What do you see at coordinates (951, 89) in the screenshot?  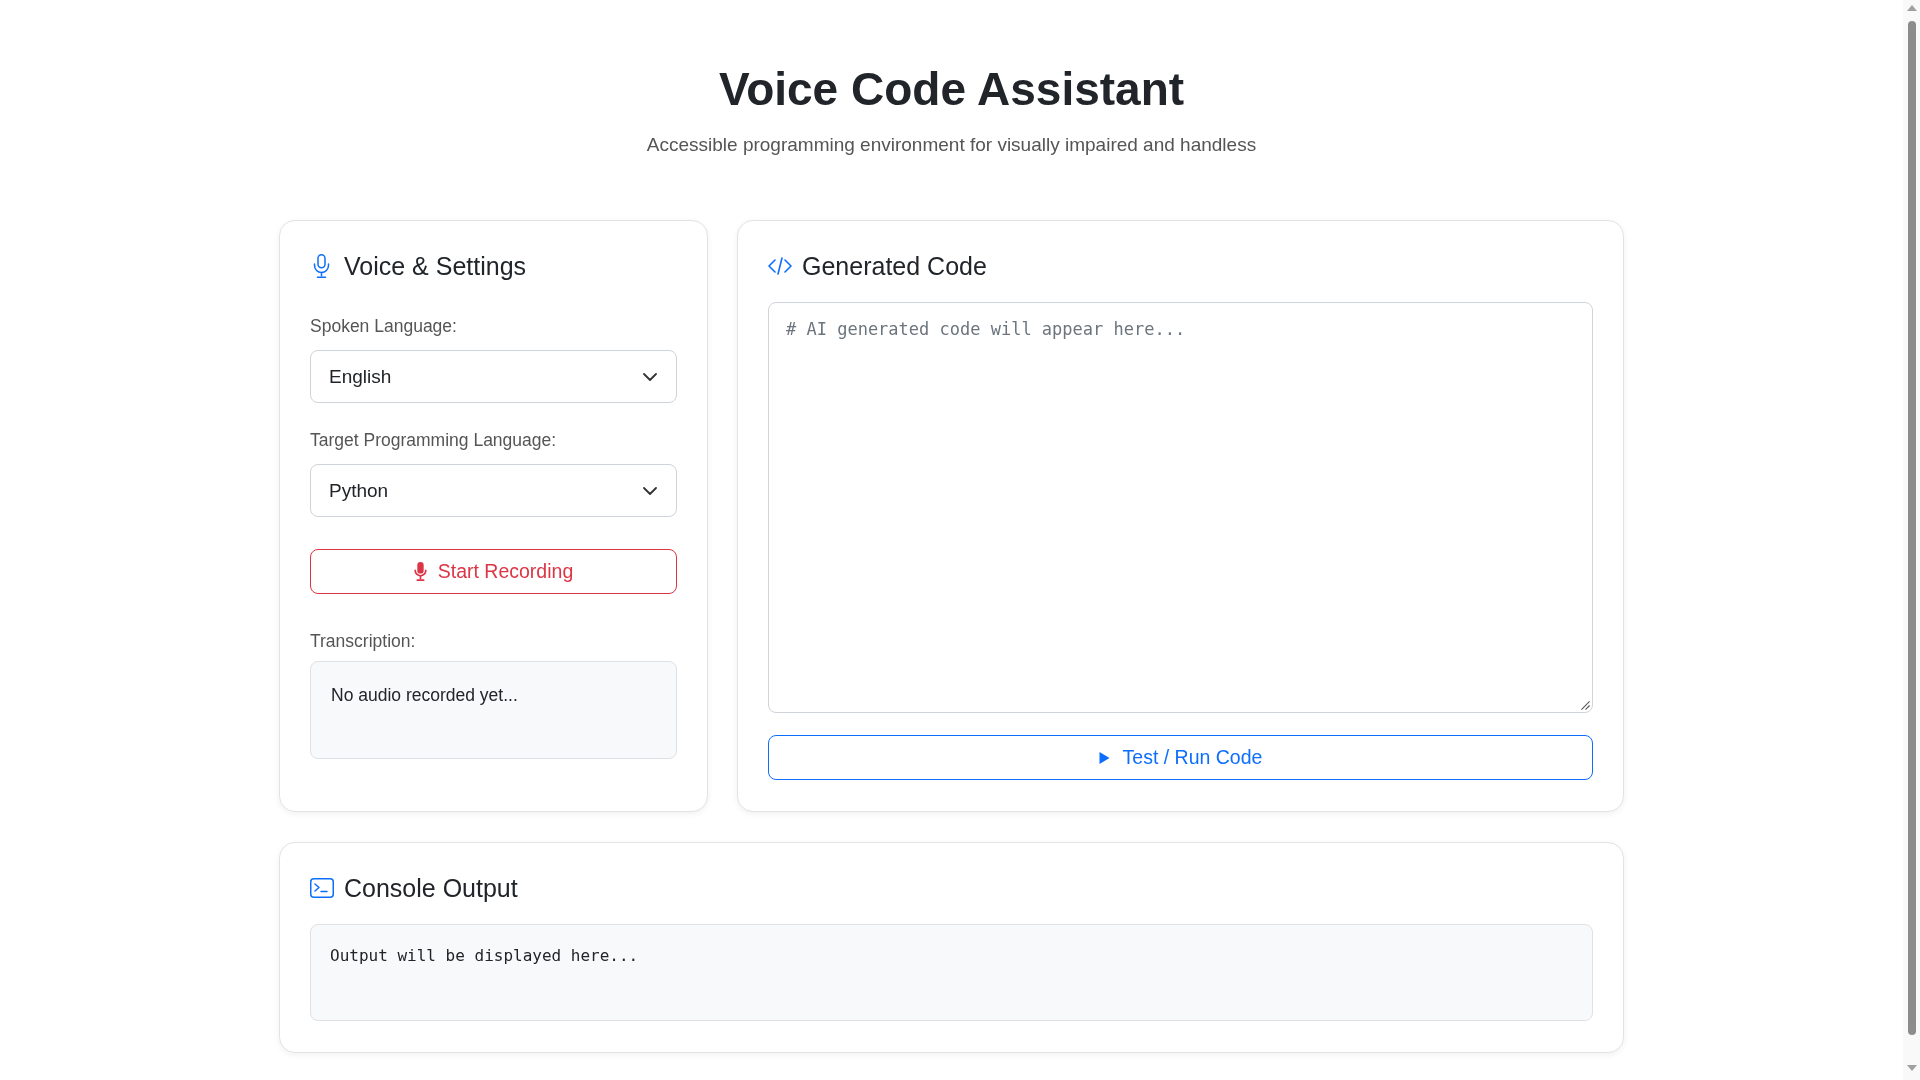 I see `page-title: Voice Code Assistant` at bounding box center [951, 89].